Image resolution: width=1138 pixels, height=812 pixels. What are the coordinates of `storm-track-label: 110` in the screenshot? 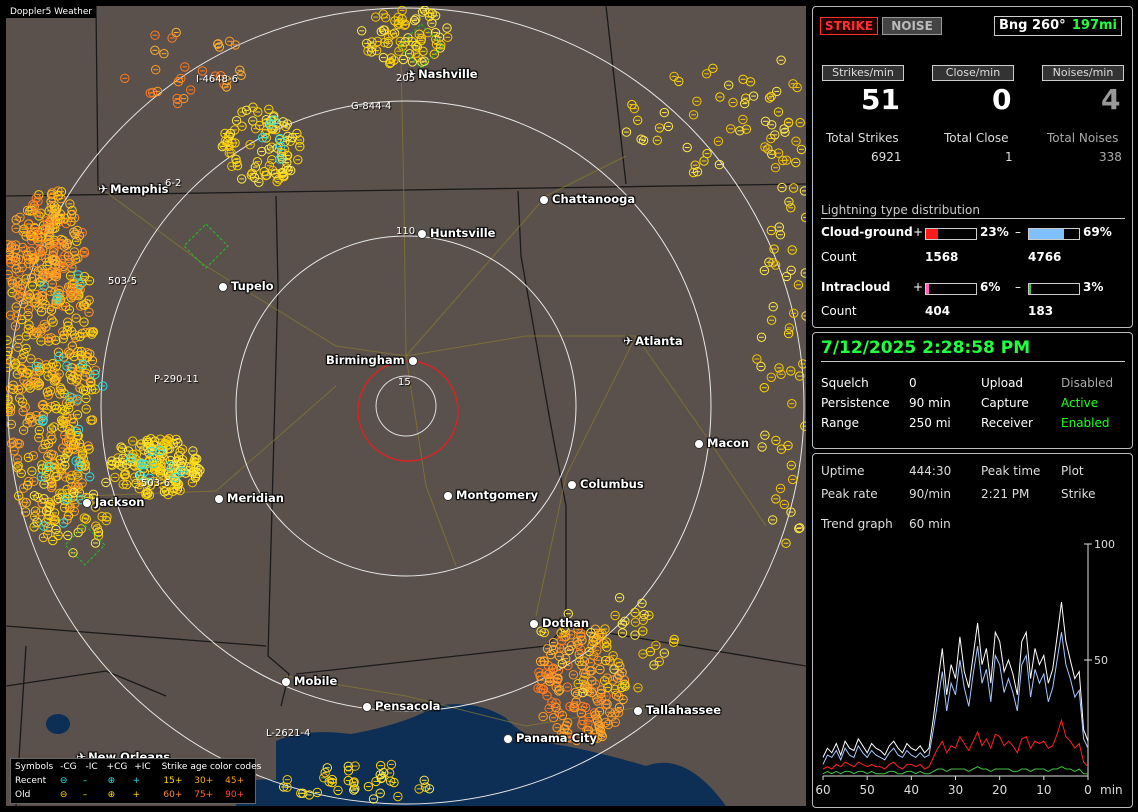 It's located at (406, 231).